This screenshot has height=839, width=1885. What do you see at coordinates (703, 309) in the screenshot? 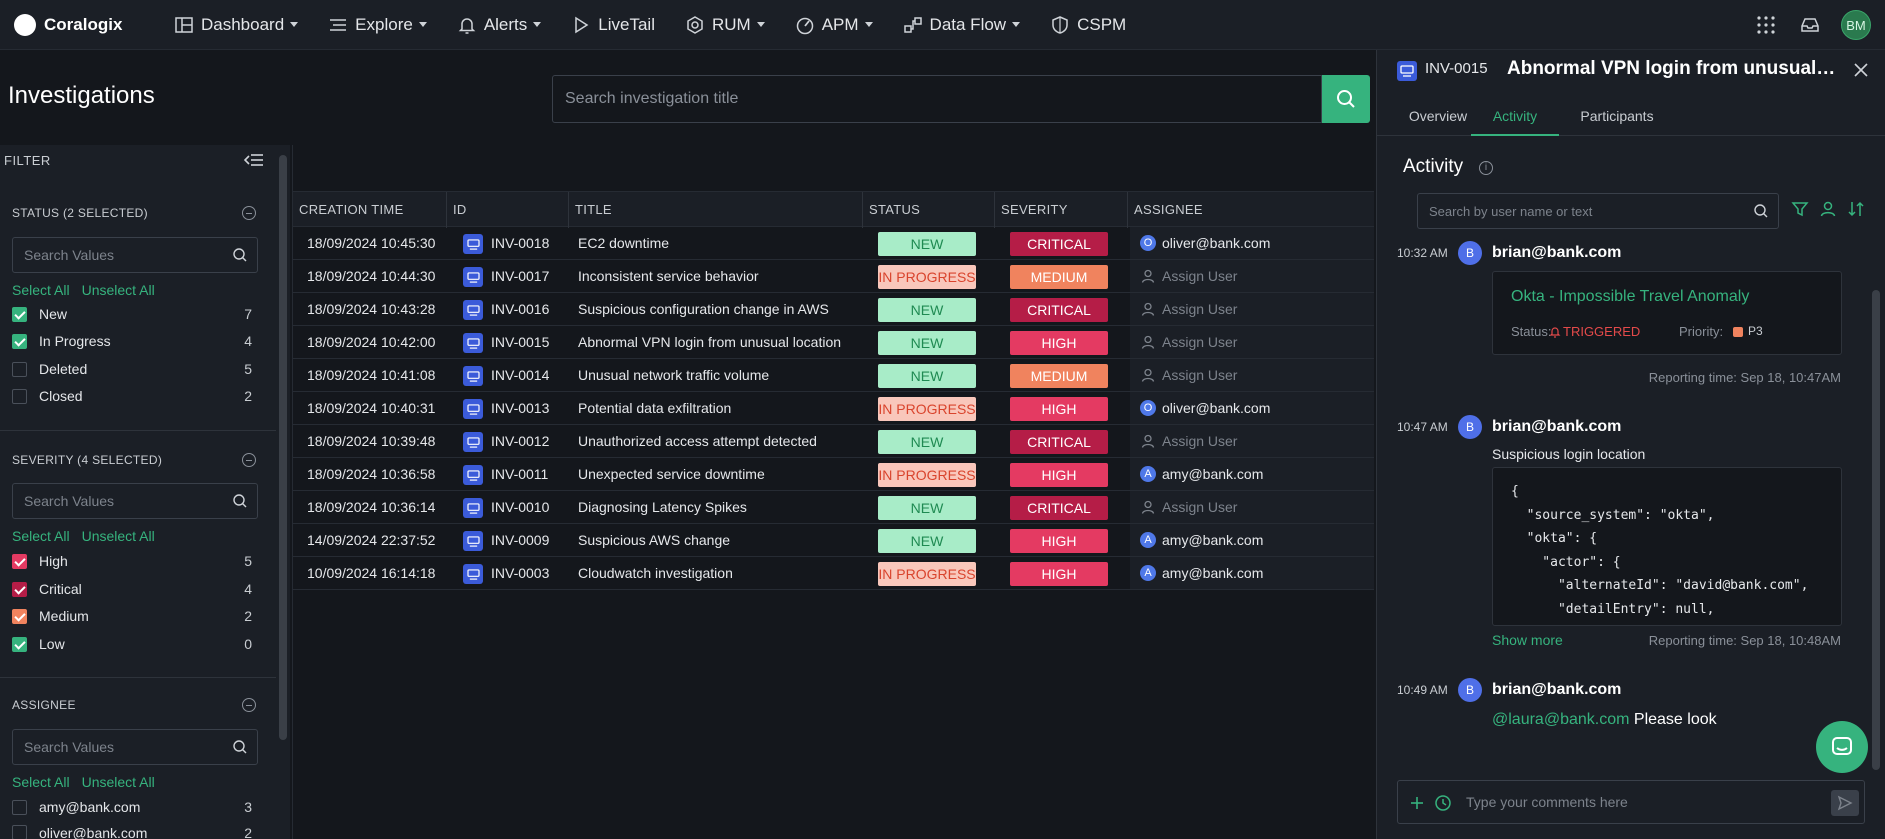
I see `investigation-title: Suspicious configuration change in AWS` at bounding box center [703, 309].